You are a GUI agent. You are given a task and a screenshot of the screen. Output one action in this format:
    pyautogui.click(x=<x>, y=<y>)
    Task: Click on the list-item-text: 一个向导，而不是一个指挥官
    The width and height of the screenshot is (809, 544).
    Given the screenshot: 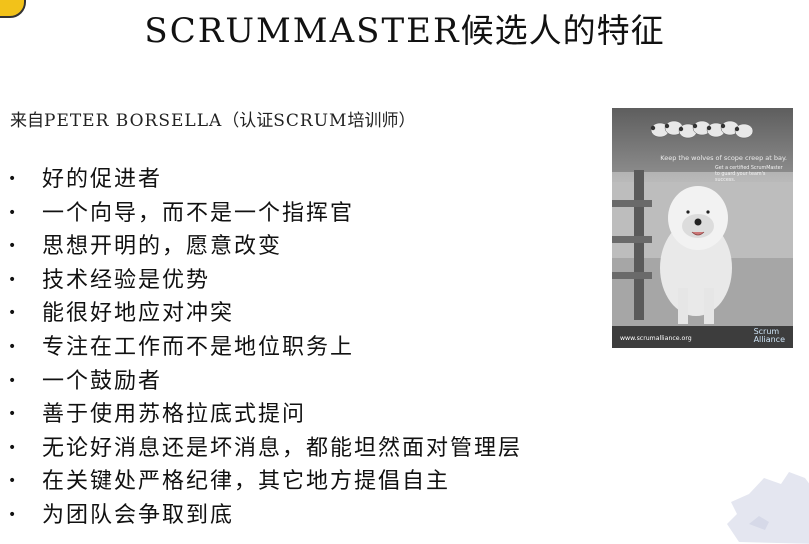 What is the action you would take?
    pyautogui.click(x=198, y=213)
    